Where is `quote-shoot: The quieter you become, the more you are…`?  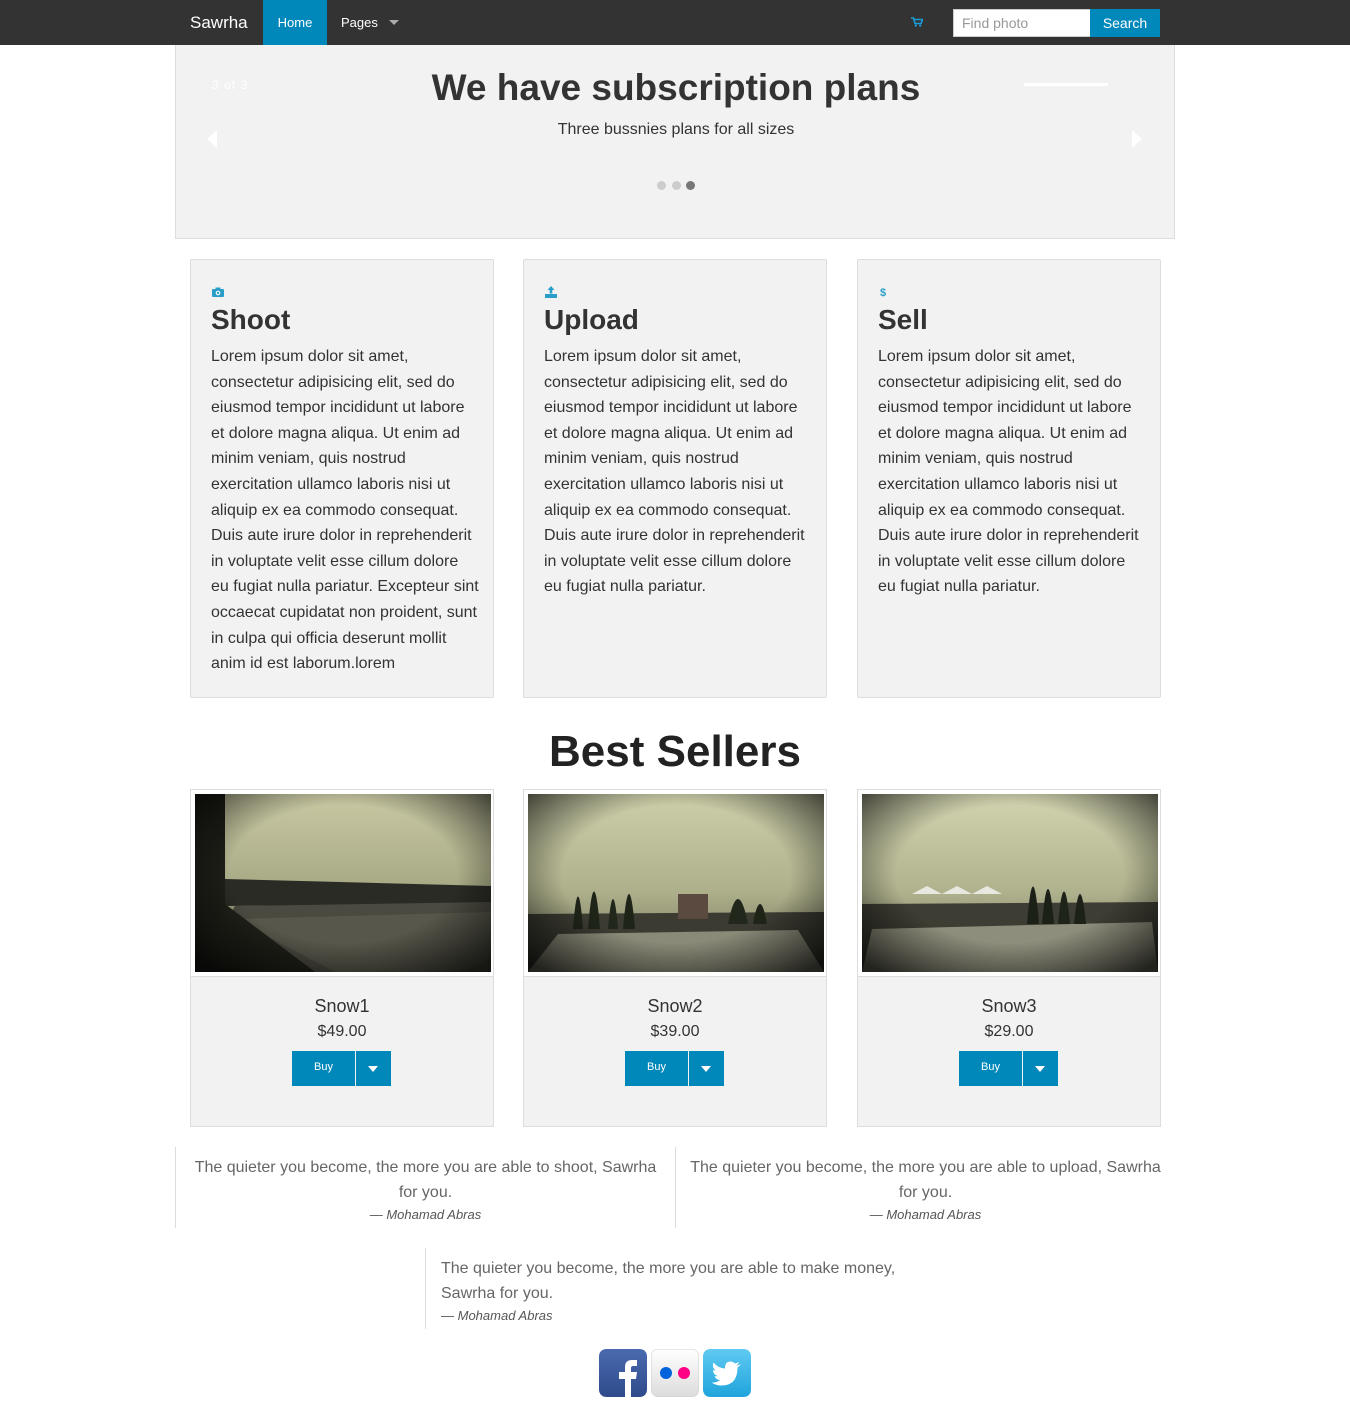 quote-shoot: The quieter you become, the more you are… is located at coordinates (425, 1187).